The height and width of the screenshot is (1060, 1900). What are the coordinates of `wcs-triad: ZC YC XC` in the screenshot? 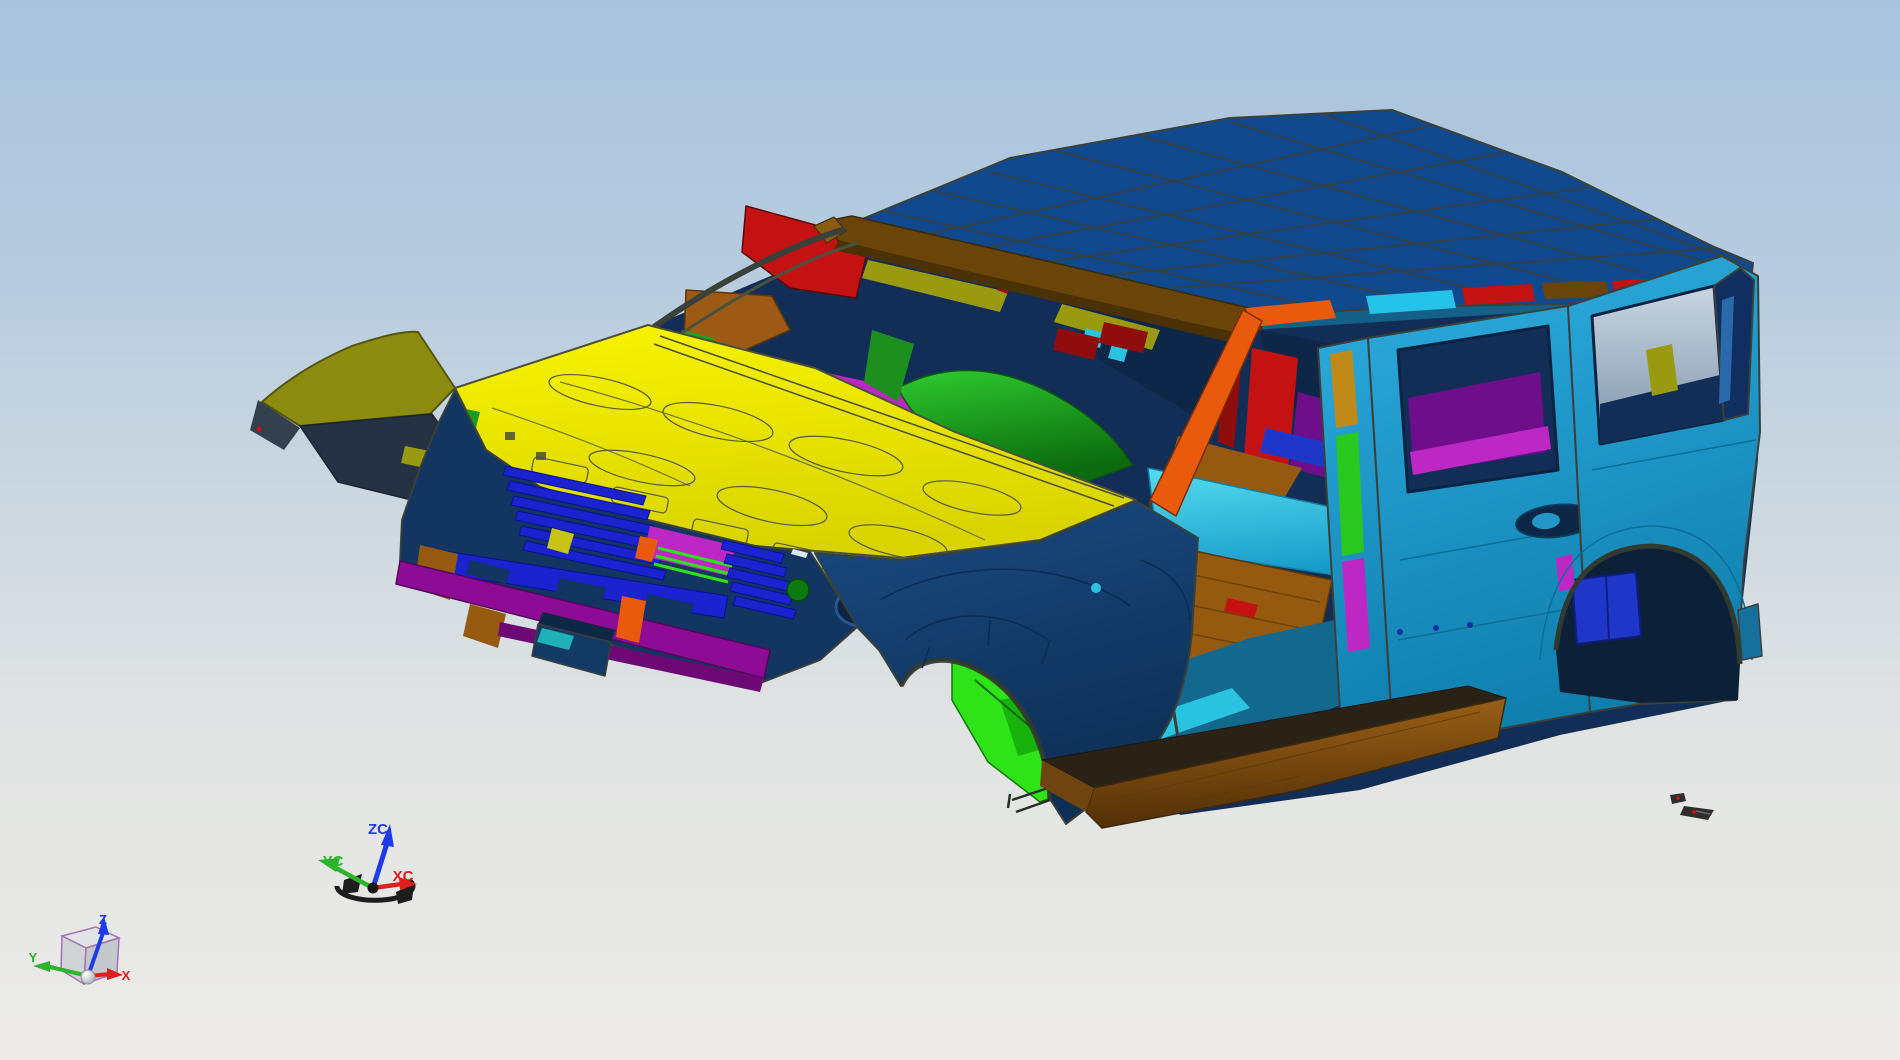 It's located at (367, 862).